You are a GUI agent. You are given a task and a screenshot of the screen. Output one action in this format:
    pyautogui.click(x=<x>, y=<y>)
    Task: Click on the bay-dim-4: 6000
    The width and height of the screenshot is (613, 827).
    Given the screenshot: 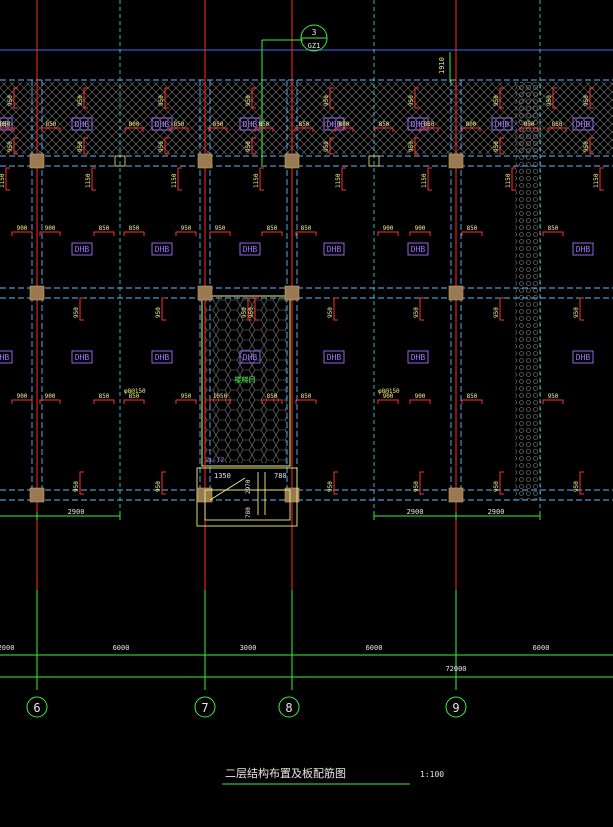 What is the action you would take?
    pyautogui.click(x=374, y=648)
    